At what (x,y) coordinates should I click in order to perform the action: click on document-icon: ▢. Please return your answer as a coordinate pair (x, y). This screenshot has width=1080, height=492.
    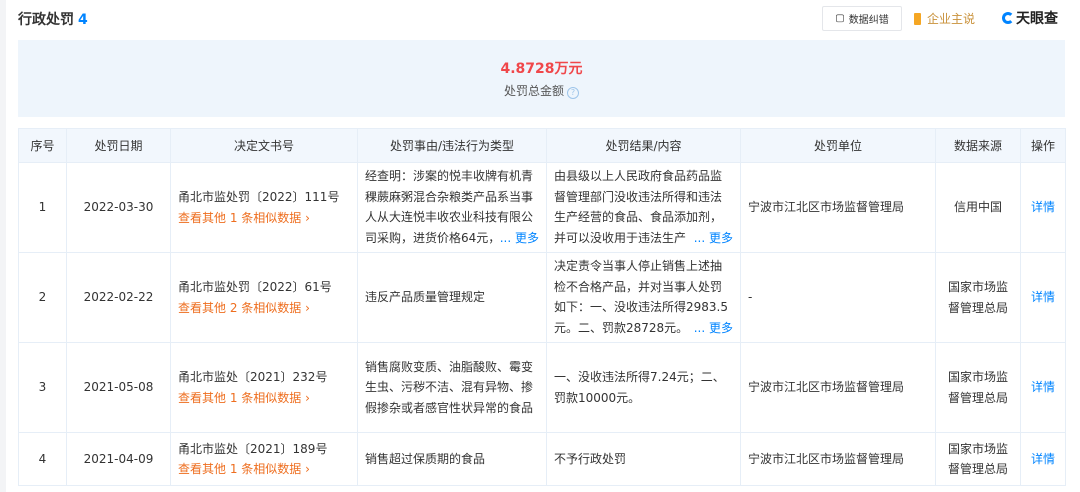
    Looking at the image, I should click on (840, 18).